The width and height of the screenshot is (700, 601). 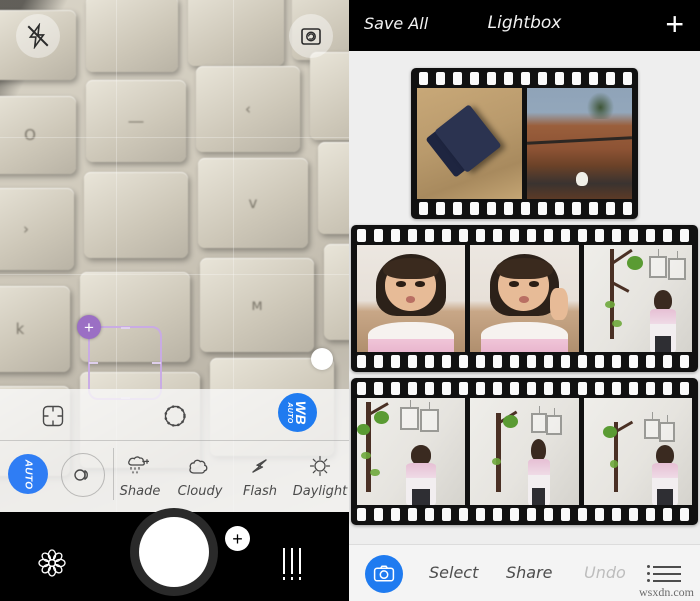 I want to click on camera-switch-icon, so click(x=311, y=36).